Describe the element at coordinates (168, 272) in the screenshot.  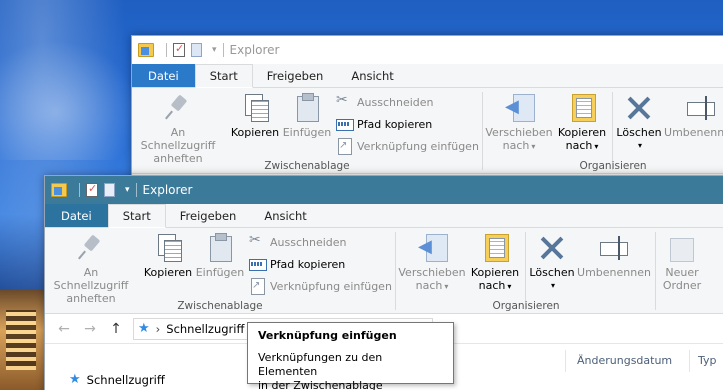
I see `copy-label: Kopieren` at that location.